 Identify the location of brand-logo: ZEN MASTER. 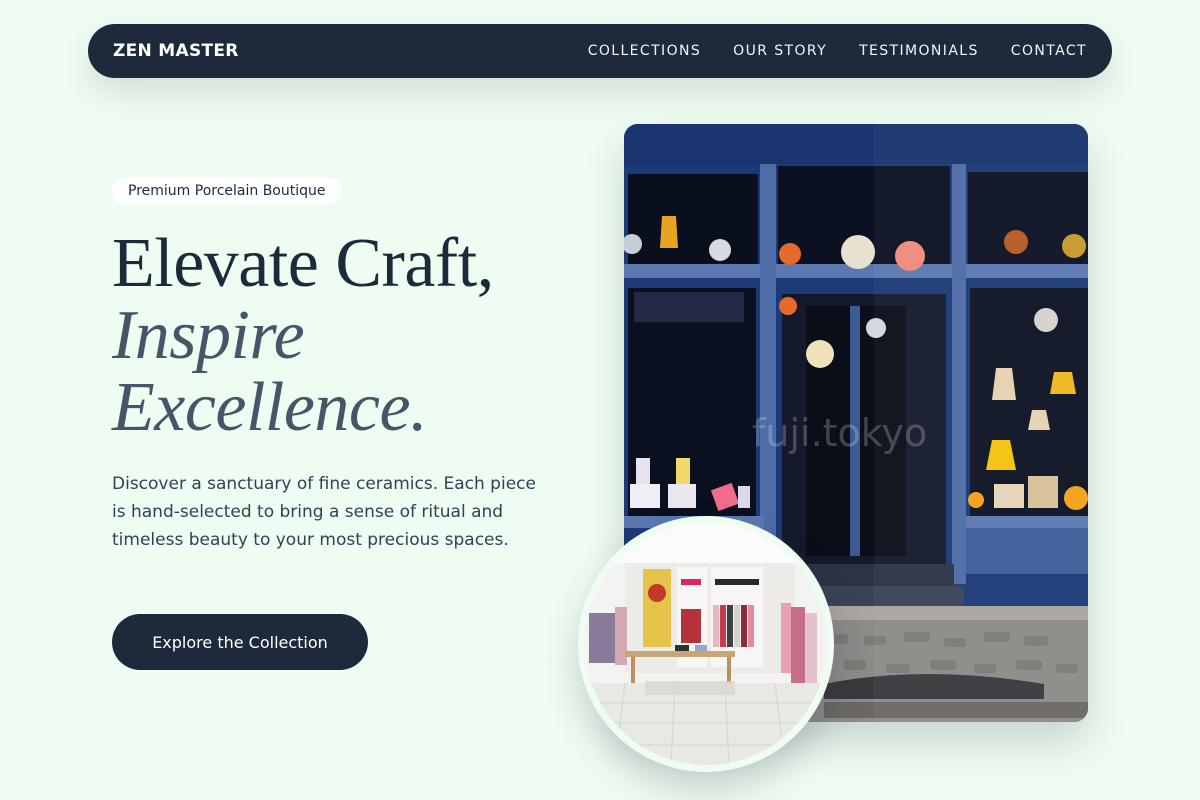
(176, 51).